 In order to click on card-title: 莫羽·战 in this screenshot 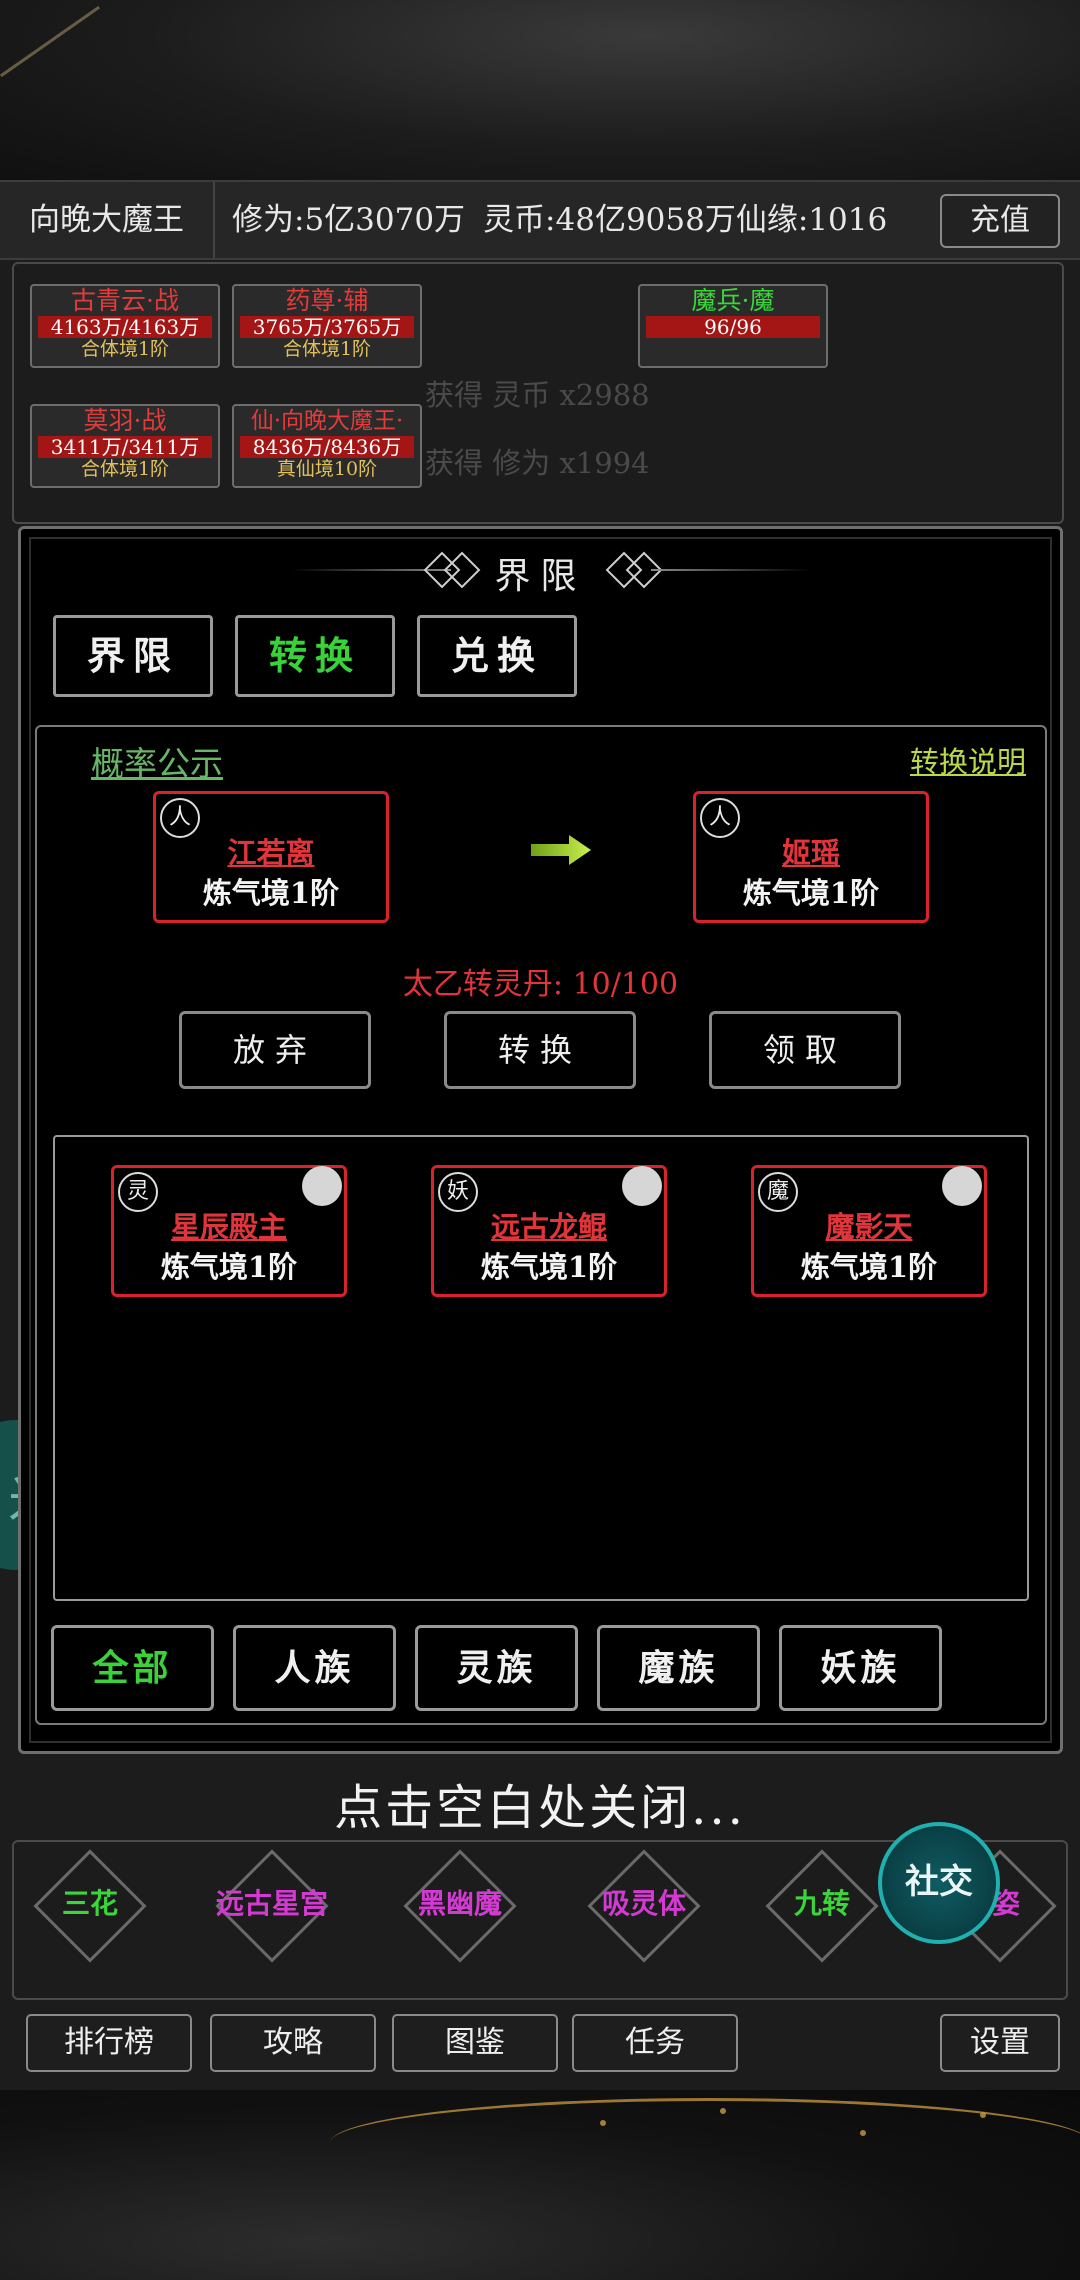, I will do `click(125, 420)`.